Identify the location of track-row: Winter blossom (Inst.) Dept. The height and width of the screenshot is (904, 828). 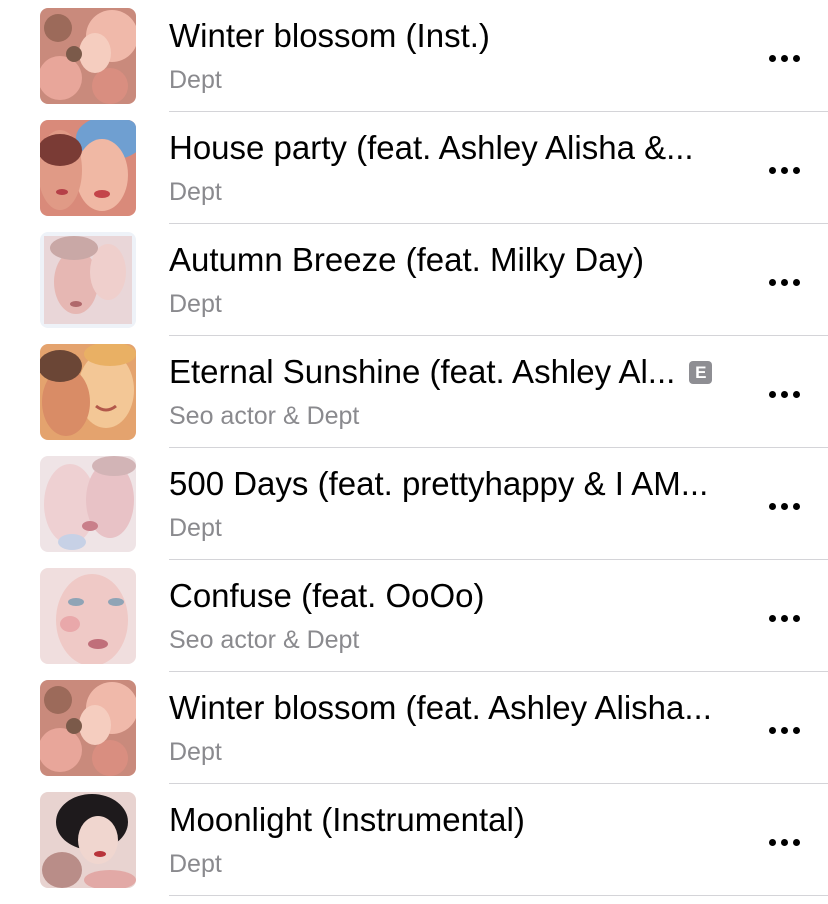
(414, 56).